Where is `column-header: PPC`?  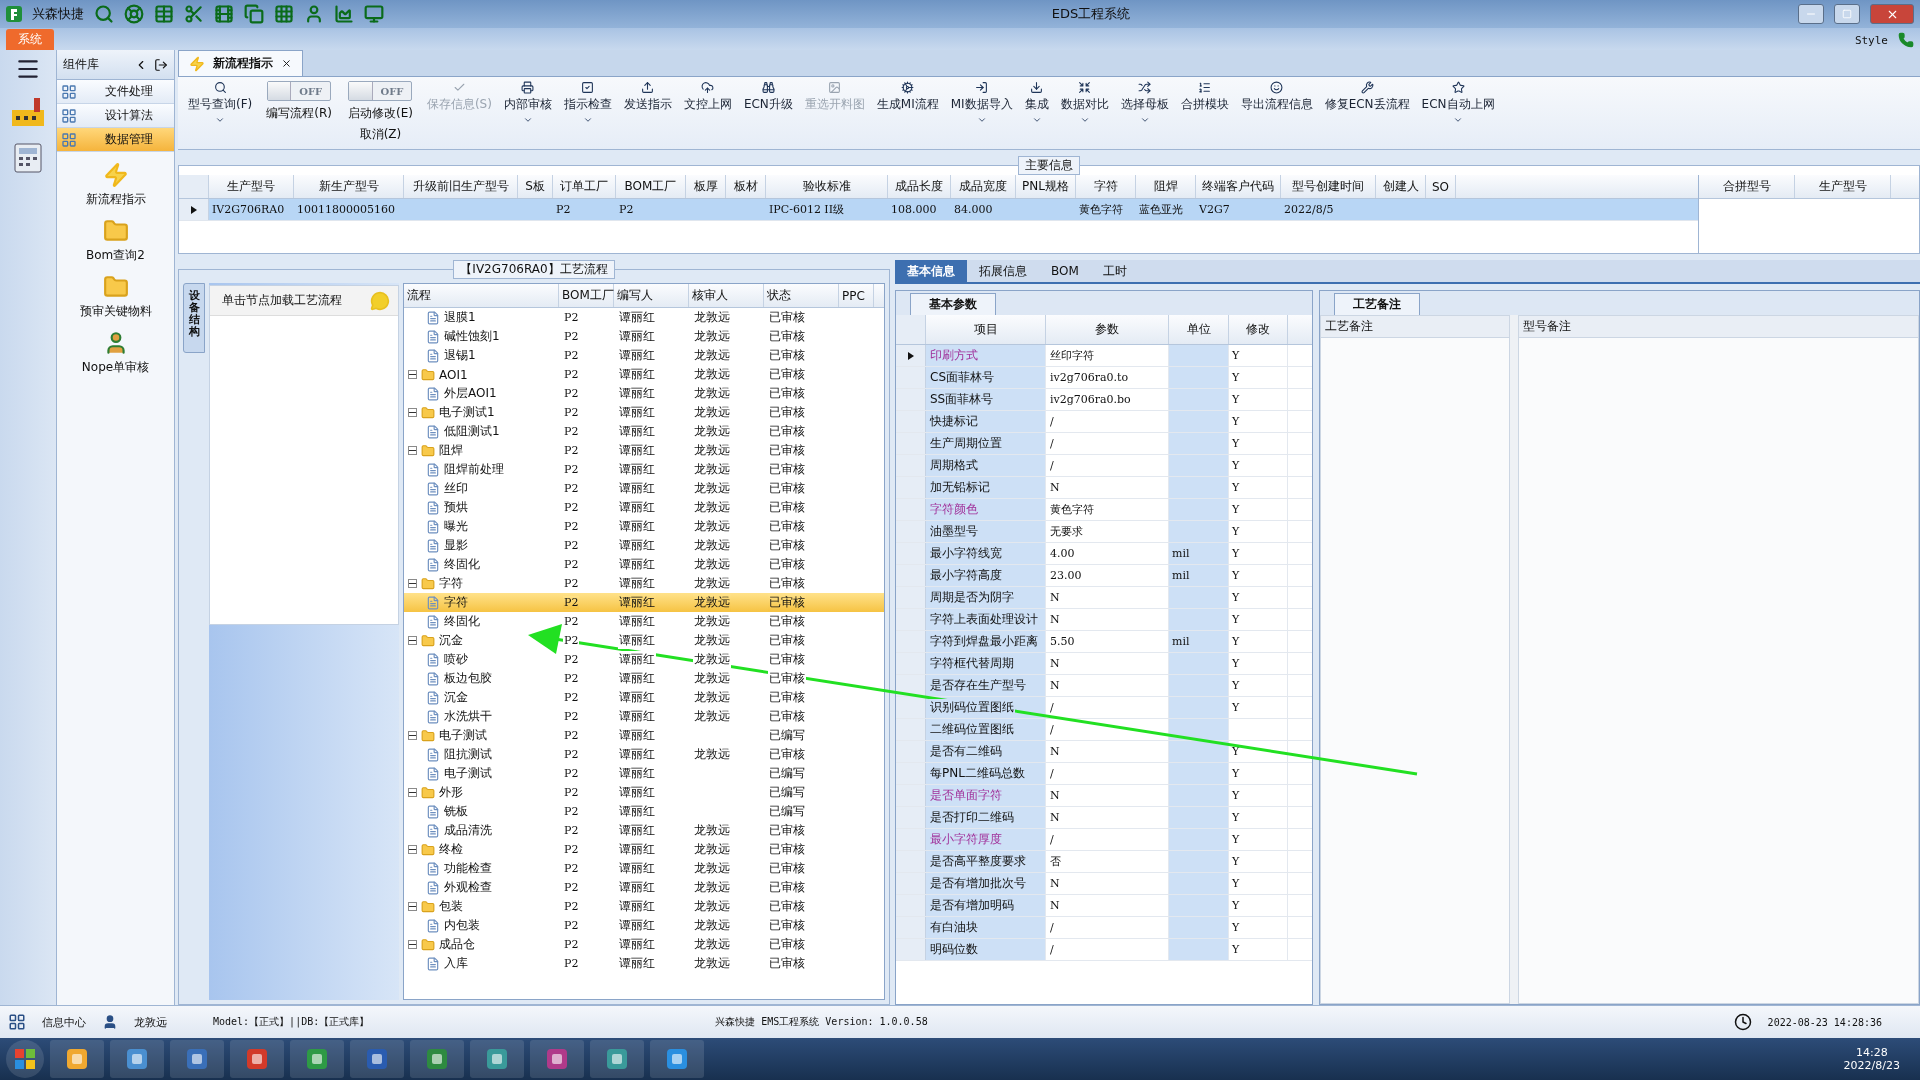
column-header: PPC is located at coordinates (856, 295).